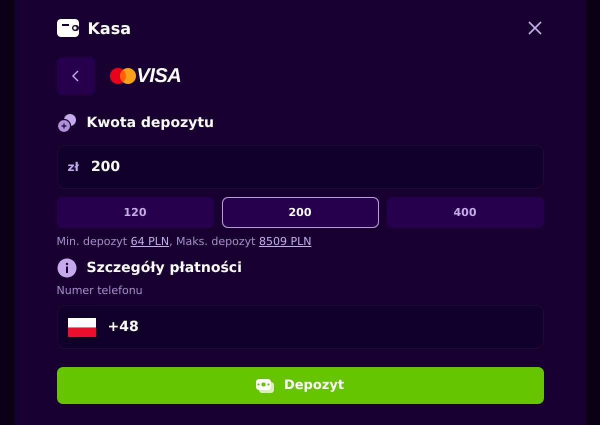  What do you see at coordinates (300, 327) in the screenshot?
I see `phone-field: +48` at bounding box center [300, 327].